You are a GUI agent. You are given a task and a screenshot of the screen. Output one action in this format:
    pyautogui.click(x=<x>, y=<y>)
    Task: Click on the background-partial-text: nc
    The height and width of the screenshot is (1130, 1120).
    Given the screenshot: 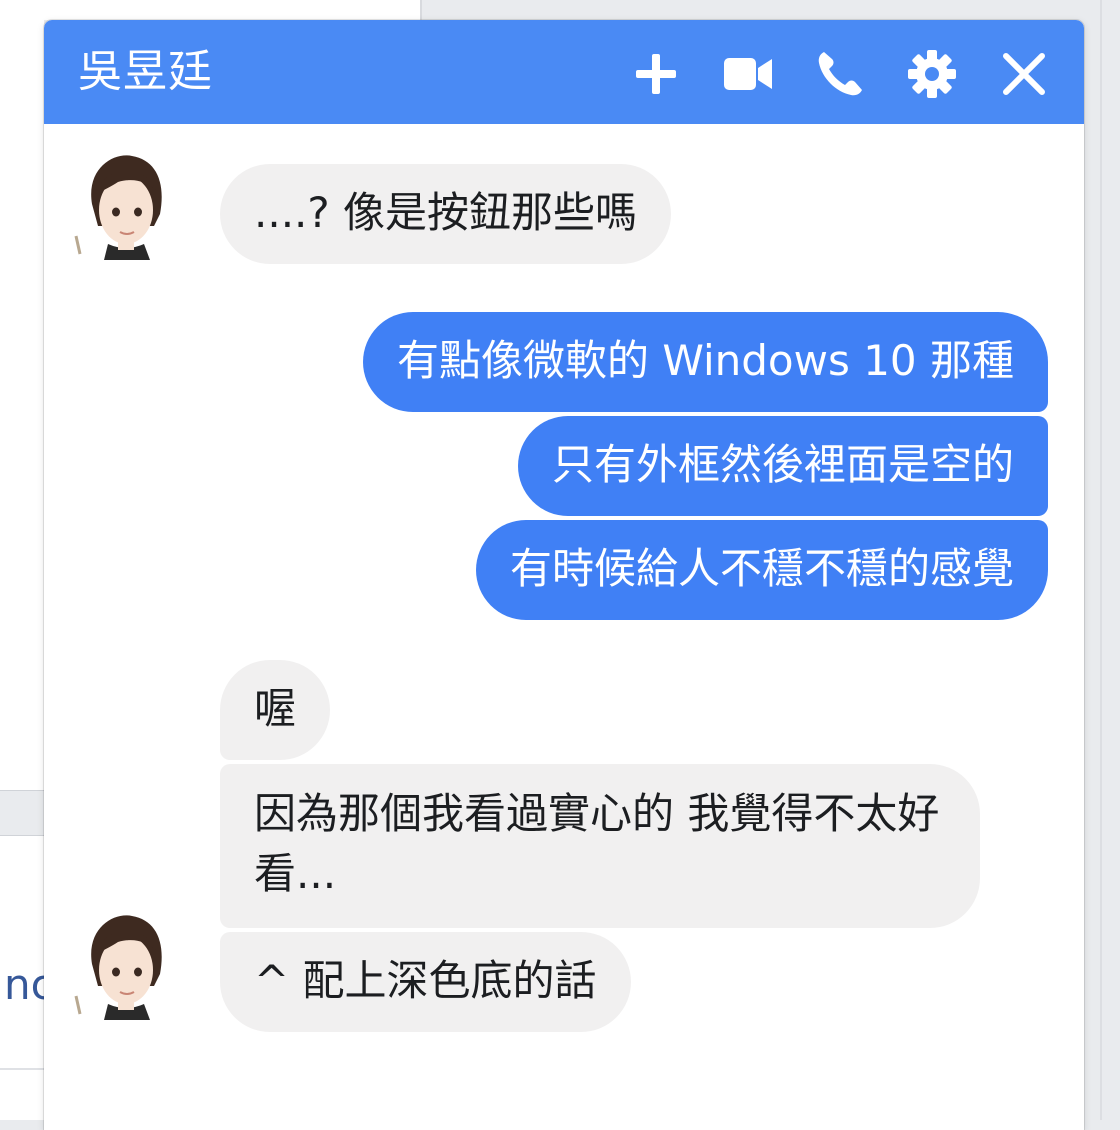 What is the action you would take?
    pyautogui.click(x=24, y=984)
    